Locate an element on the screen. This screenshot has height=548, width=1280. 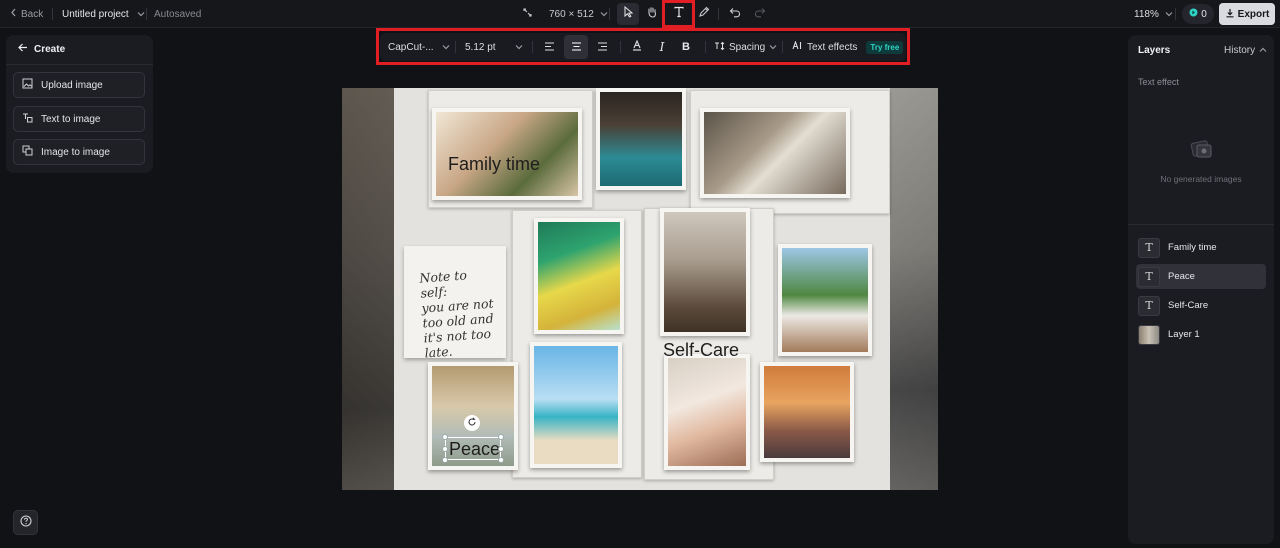
layer-self-care: T Self-Care is located at coordinates (1201, 305).